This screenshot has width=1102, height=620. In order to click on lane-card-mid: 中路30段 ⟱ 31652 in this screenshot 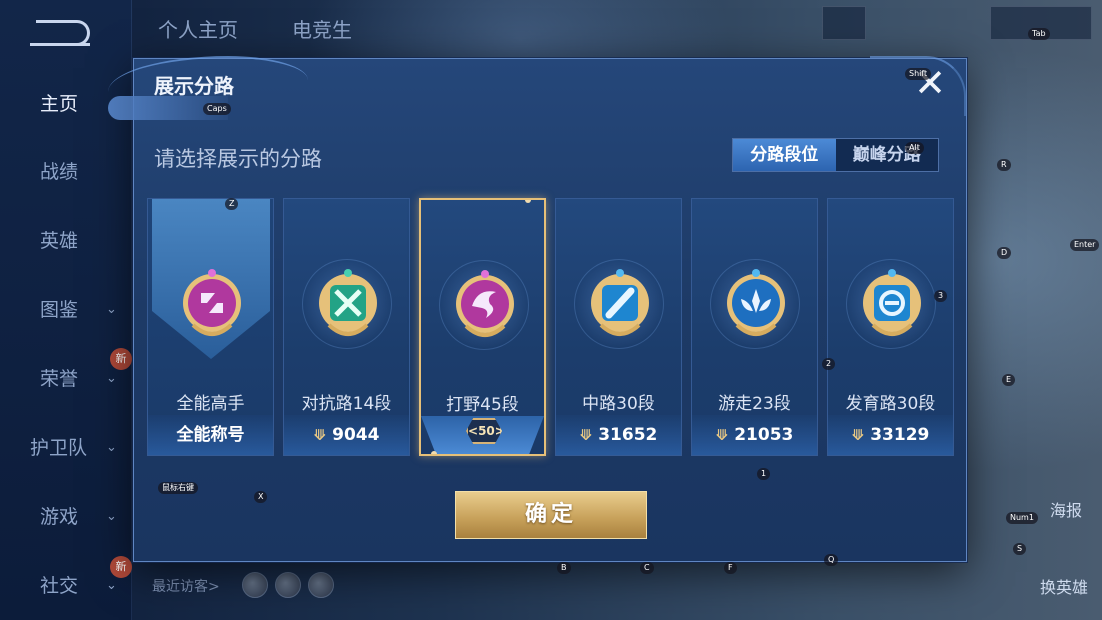, I will do `click(618, 327)`.